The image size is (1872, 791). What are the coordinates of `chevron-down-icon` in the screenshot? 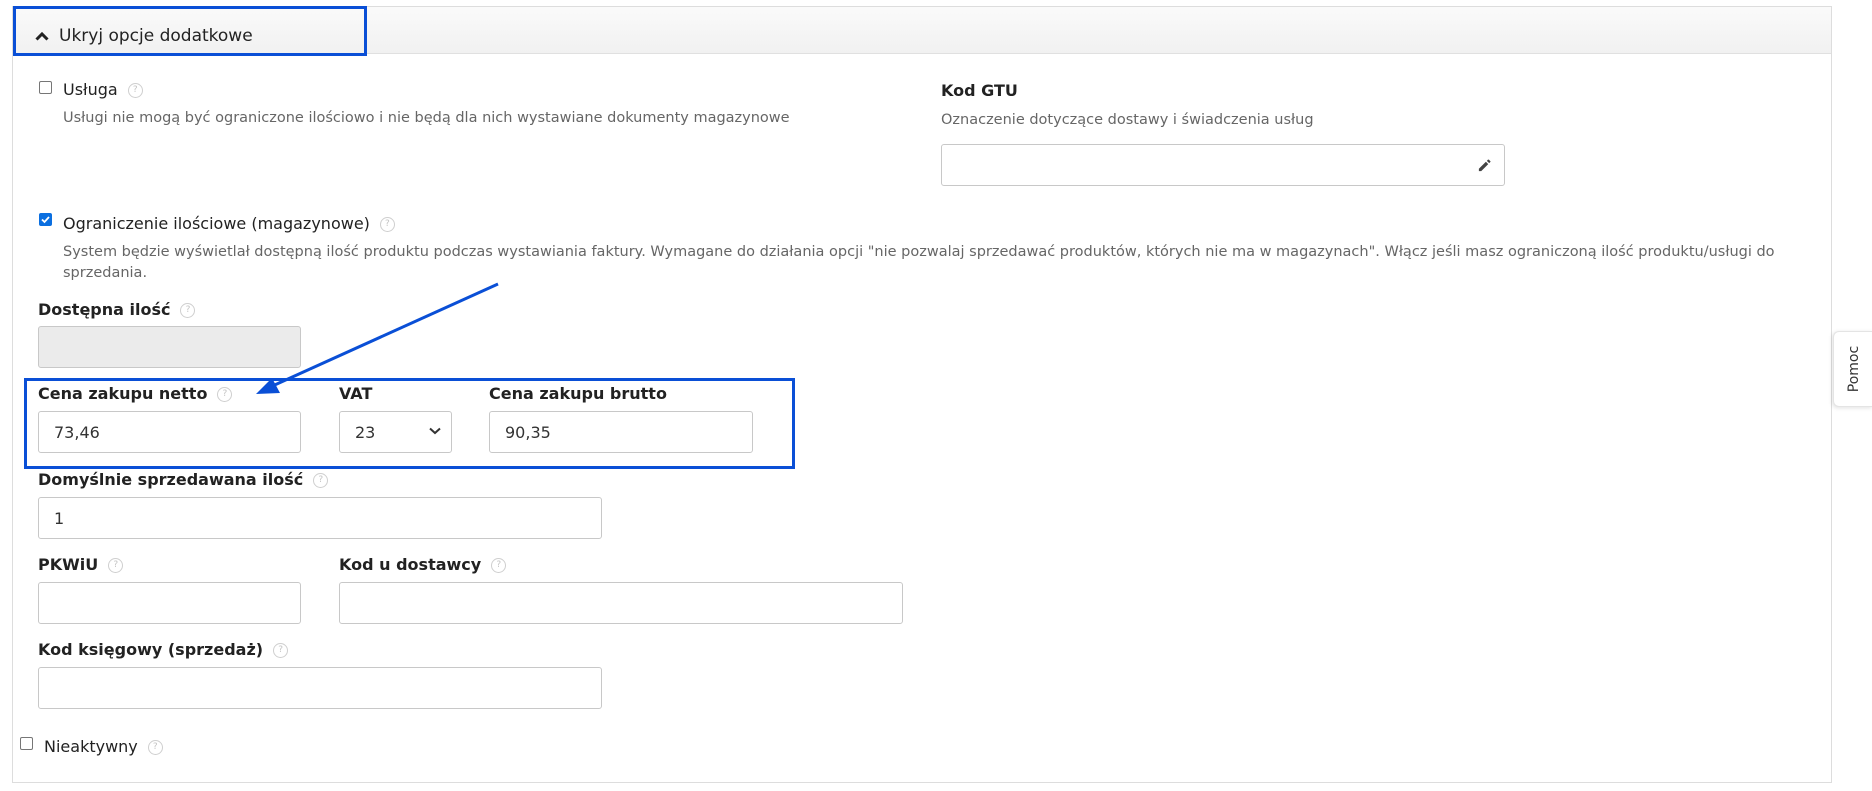 It's located at (435, 431).